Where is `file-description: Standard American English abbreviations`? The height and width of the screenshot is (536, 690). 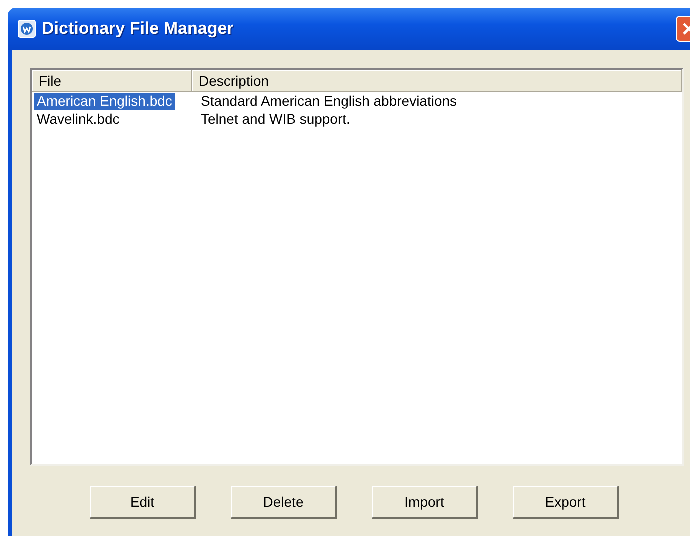
file-description: Standard American English abbreviations is located at coordinates (329, 101).